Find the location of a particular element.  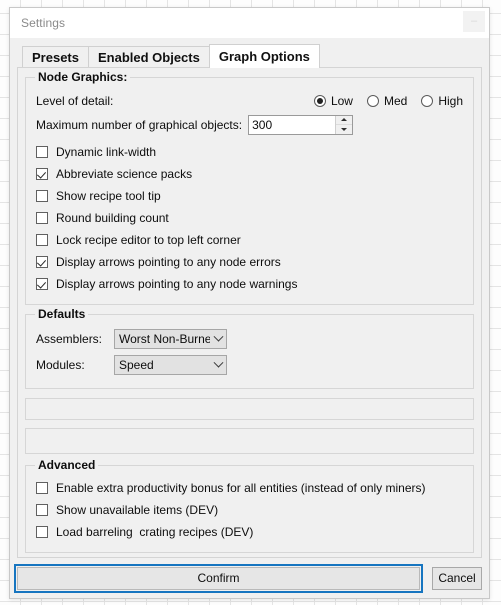

checkbox-dynamic-link-width-label: Dynamic link-width is located at coordinates (106, 152).